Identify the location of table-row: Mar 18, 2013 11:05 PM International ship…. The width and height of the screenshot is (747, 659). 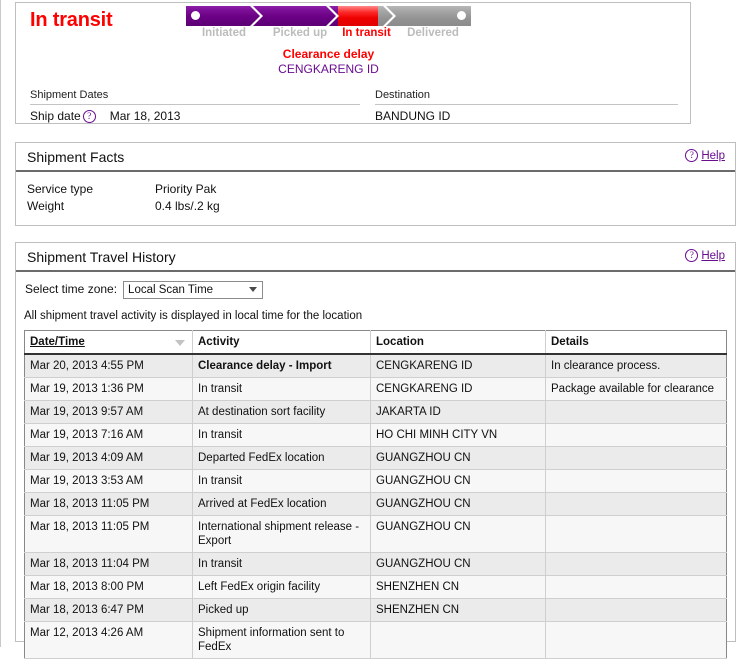
(375, 534).